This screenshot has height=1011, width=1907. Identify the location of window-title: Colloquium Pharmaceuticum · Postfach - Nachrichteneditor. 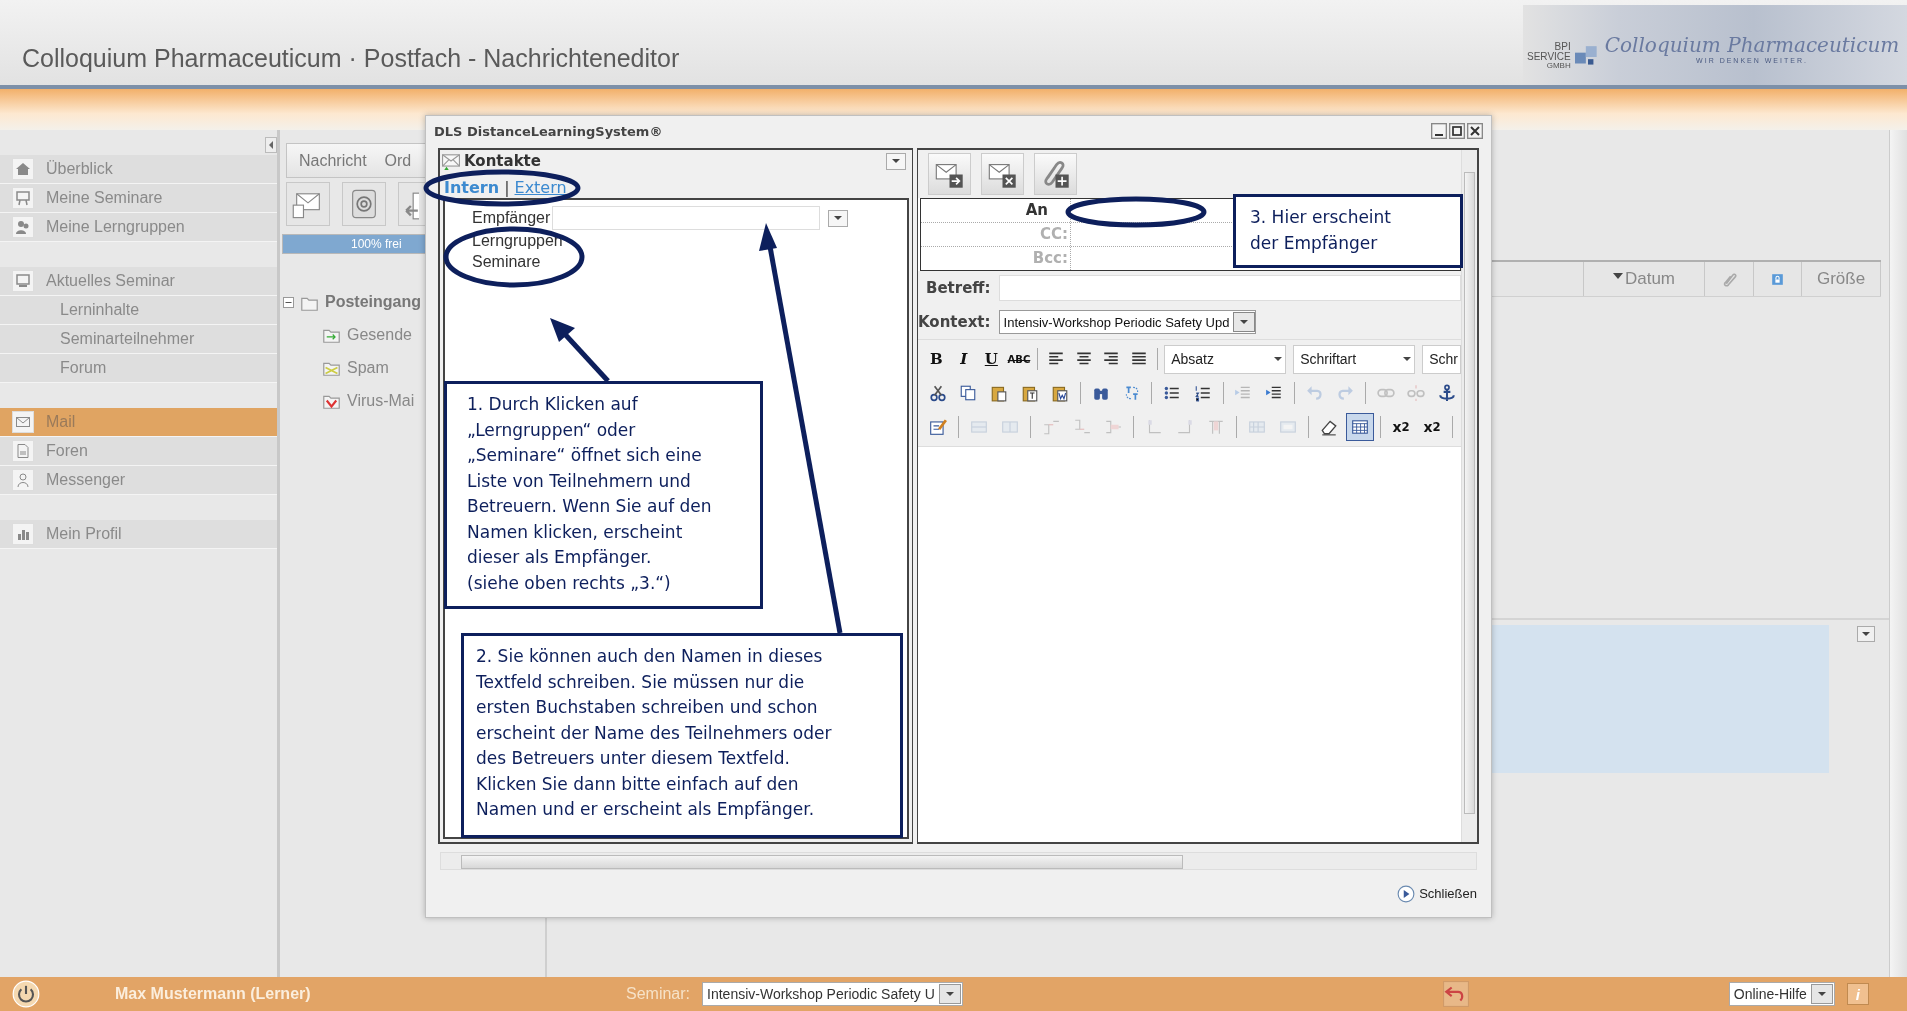
(351, 58).